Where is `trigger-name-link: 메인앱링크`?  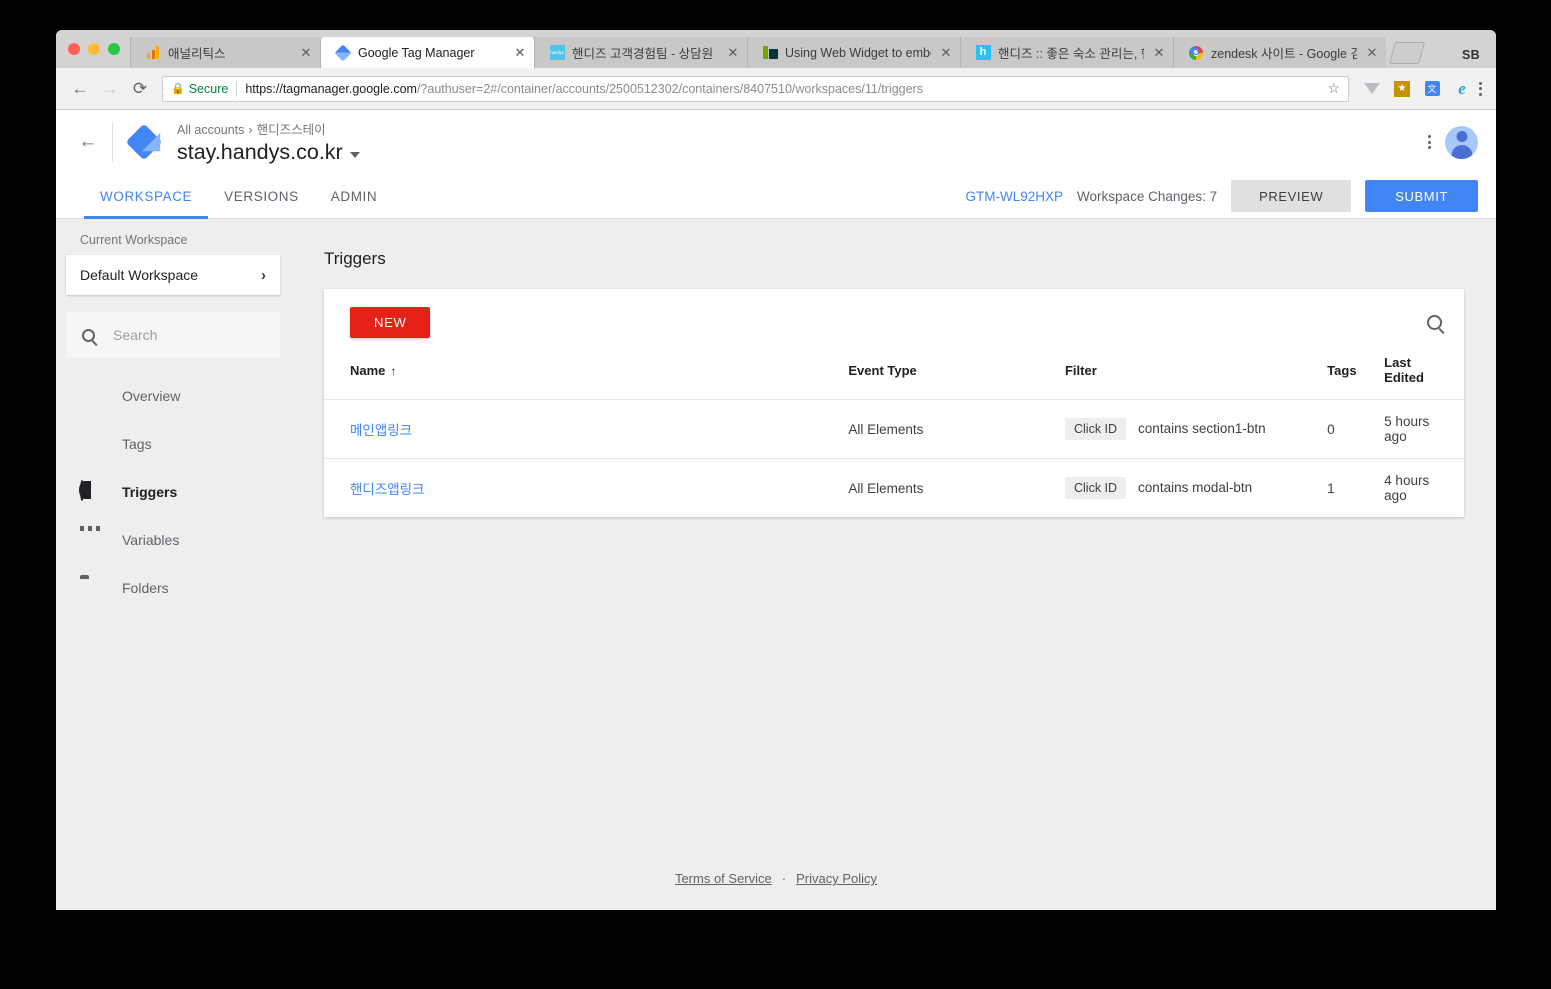
trigger-name-link: 메인앱링크 is located at coordinates (381, 430).